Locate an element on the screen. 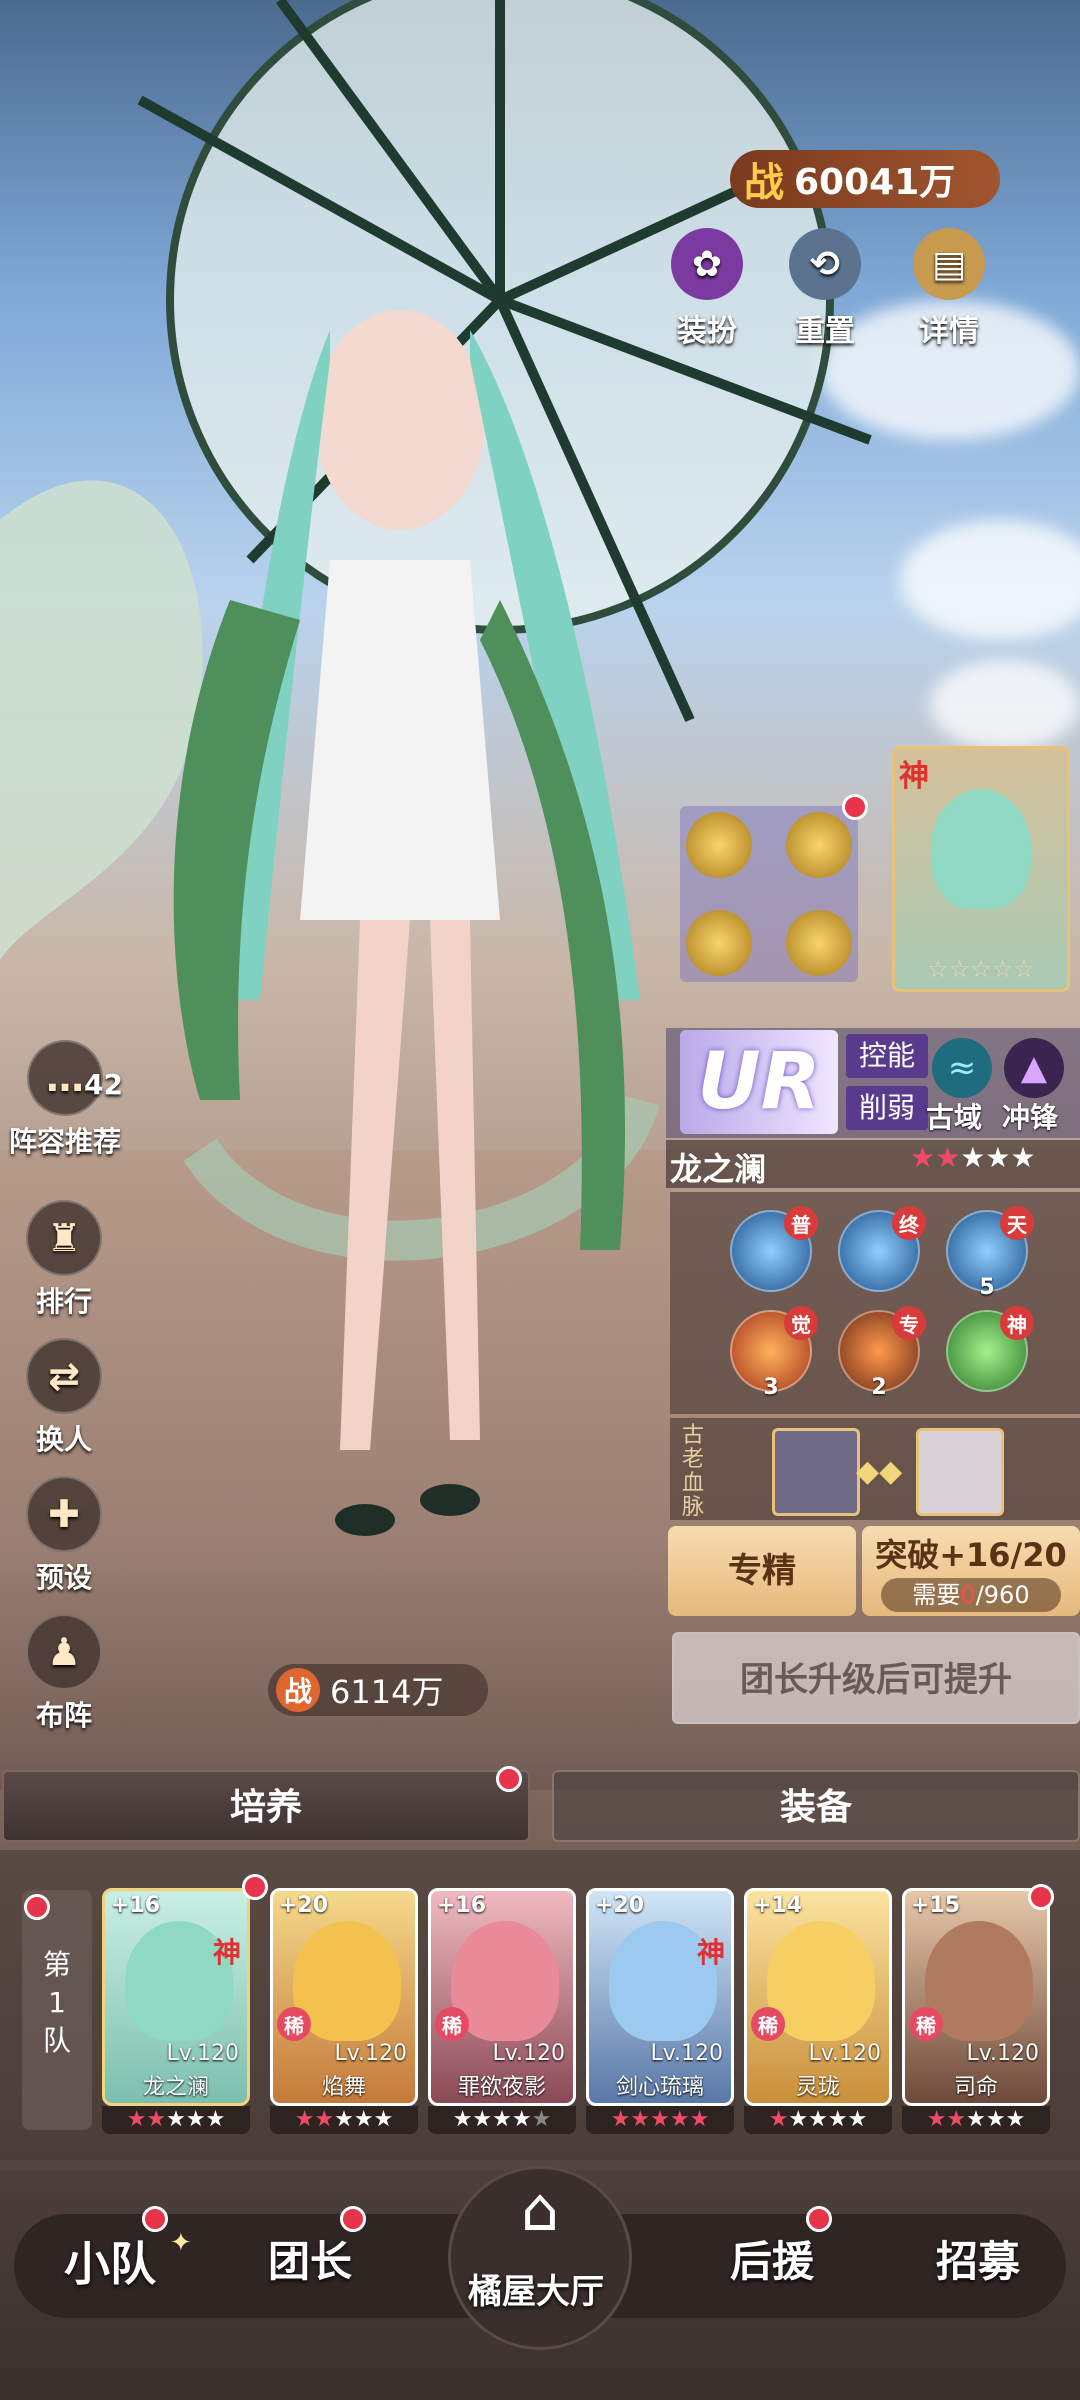 This screenshot has height=2400, width=1080. dress-up-label: 装扮 is located at coordinates (707, 331).